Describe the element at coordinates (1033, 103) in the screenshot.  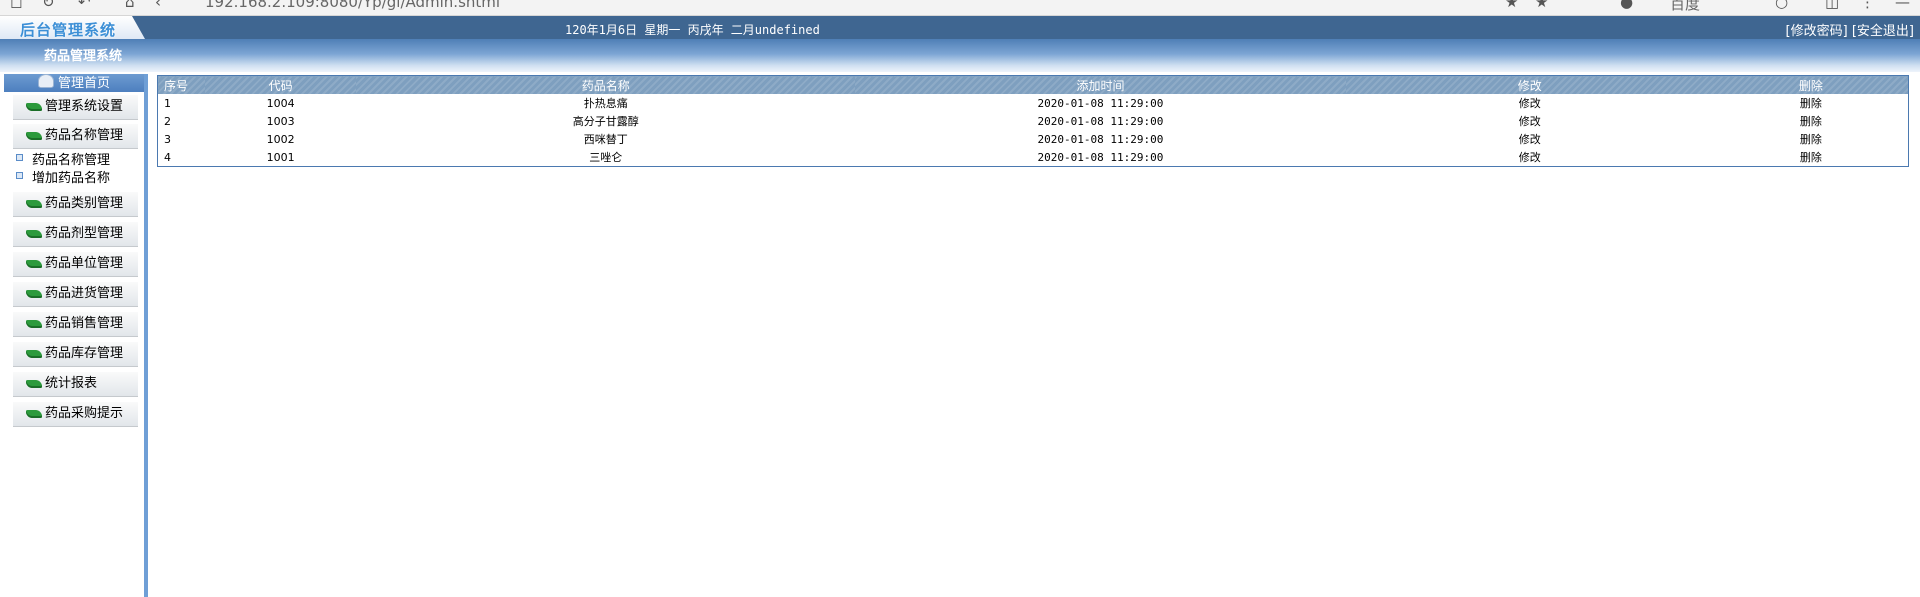
I see `table-row: 1 1004 扑热息痛 2020-01-08 11:29:00 修改 删除` at that location.